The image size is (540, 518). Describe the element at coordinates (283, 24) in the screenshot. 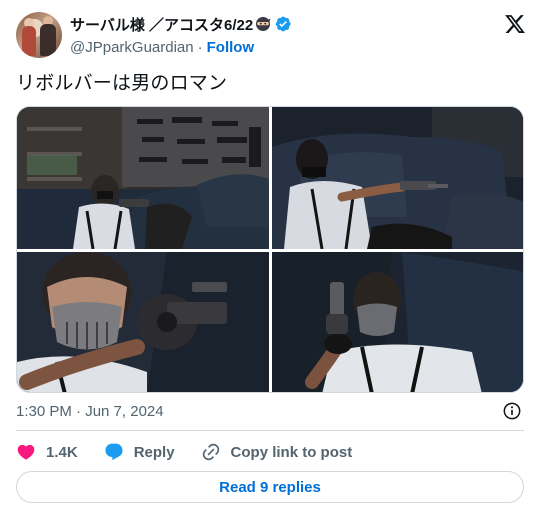

I see `verified-badge-icon` at that location.